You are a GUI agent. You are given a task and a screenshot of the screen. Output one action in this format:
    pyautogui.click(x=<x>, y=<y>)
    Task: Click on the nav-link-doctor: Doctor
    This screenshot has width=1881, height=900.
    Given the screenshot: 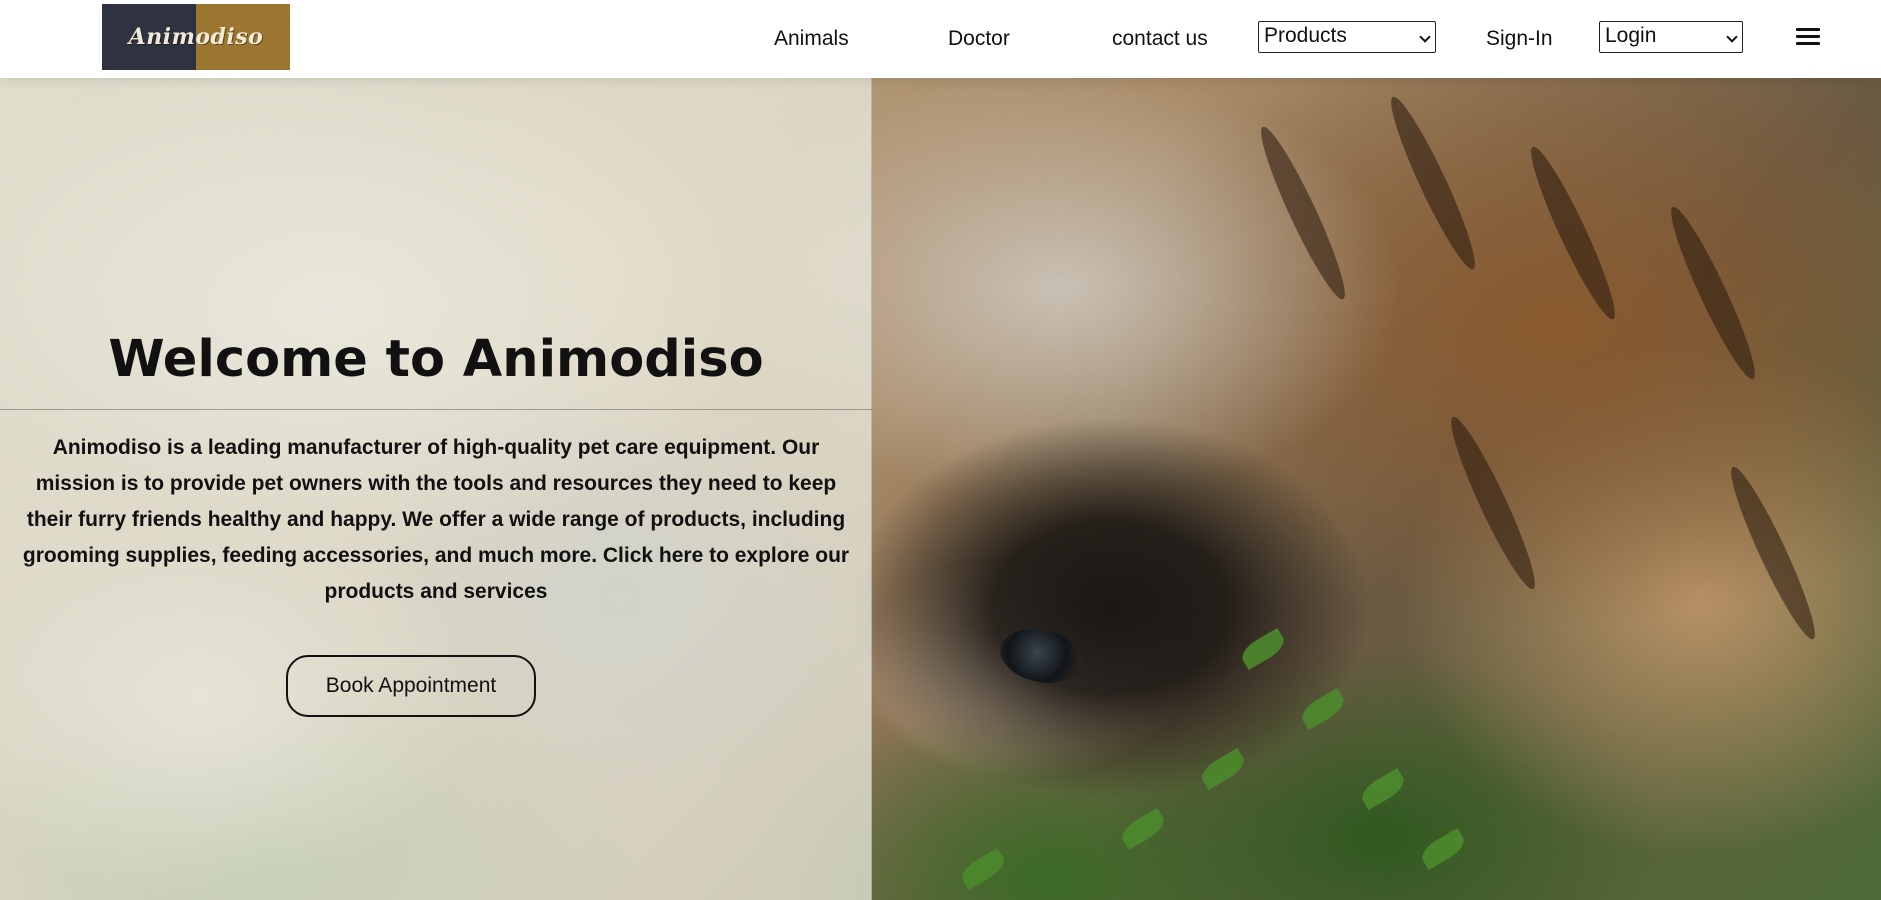 What is the action you would take?
    pyautogui.click(x=979, y=39)
    